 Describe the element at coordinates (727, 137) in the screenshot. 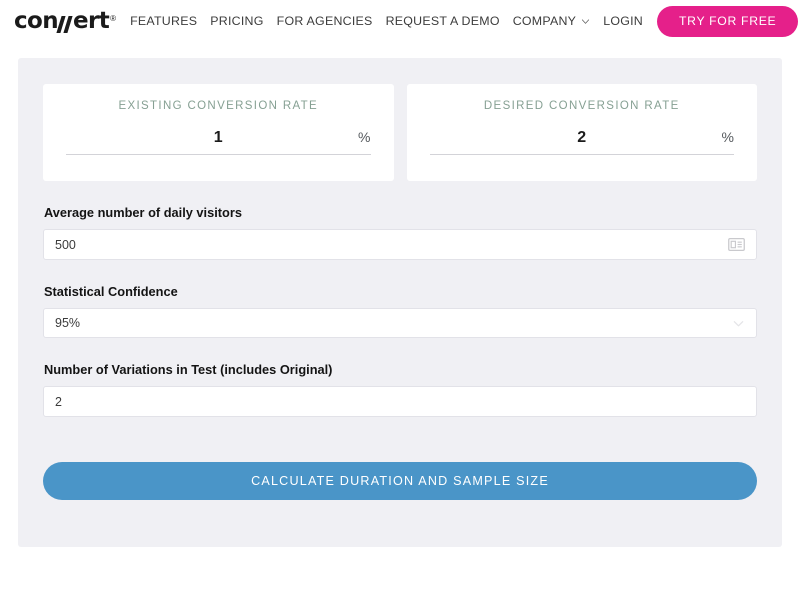

I see `desired-conversion-rate-unit: %` at that location.